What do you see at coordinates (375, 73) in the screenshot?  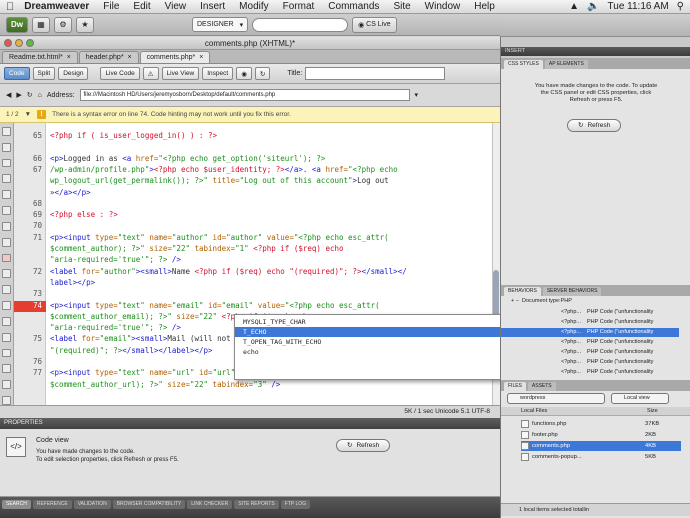 I see `title-input` at bounding box center [375, 73].